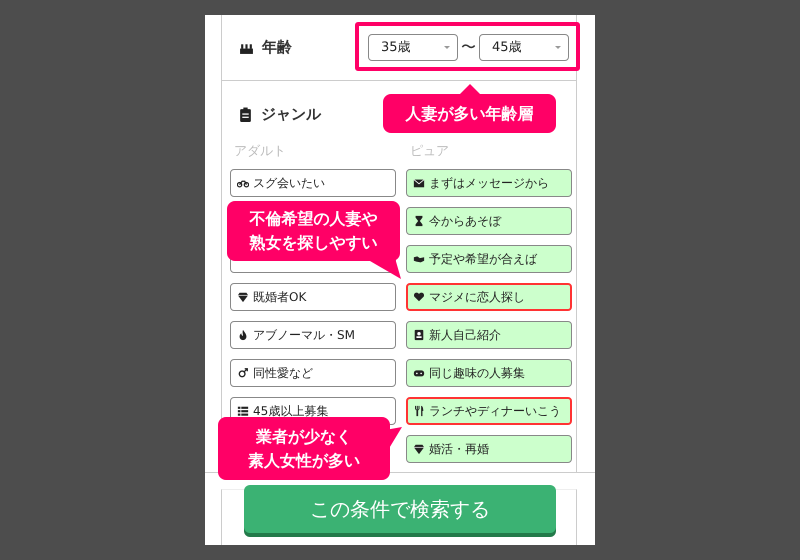 This screenshot has height=560, width=800. What do you see at coordinates (313, 335) in the screenshot?
I see `genre-button: アブノーマル・SM` at bounding box center [313, 335].